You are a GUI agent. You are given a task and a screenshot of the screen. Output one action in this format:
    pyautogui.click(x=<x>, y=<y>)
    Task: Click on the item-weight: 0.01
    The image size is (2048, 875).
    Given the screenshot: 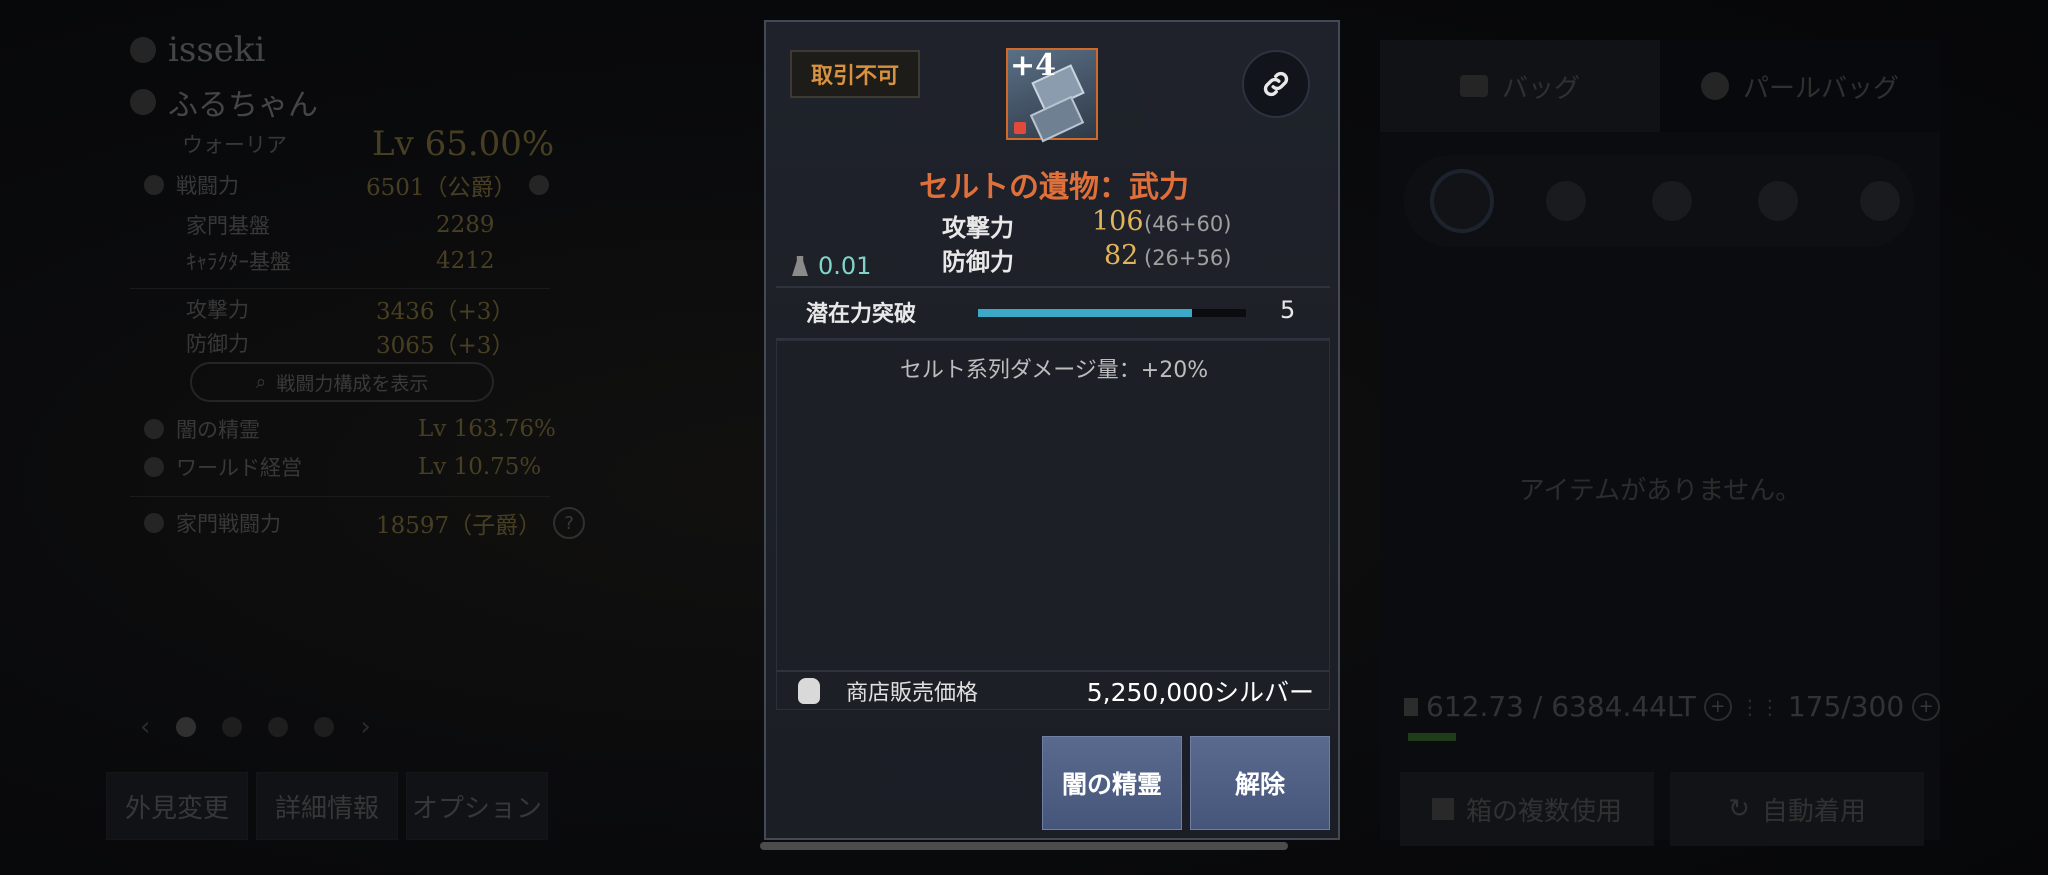 What is the action you would take?
    pyautogui.click(x=831, y=266)
    